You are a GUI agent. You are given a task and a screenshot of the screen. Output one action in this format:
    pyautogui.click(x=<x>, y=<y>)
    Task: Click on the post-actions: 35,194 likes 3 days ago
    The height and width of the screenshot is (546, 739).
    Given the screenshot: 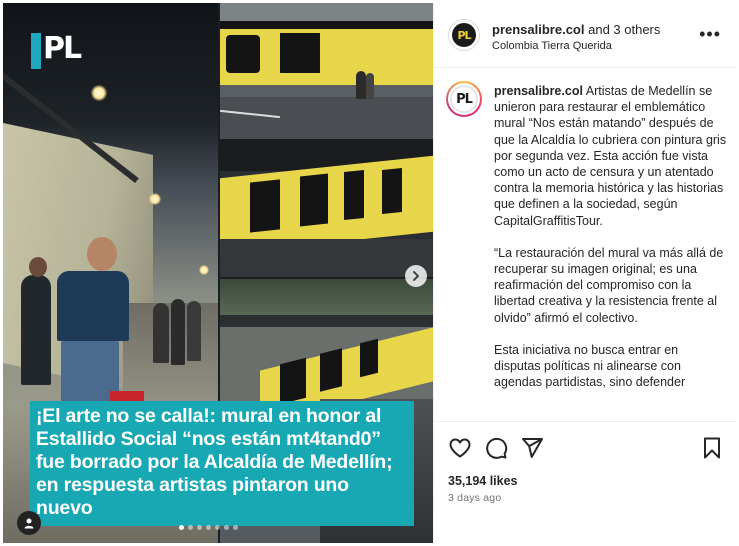 What is the action you would take?
    pyautogui.click(x=585, y=482)
    